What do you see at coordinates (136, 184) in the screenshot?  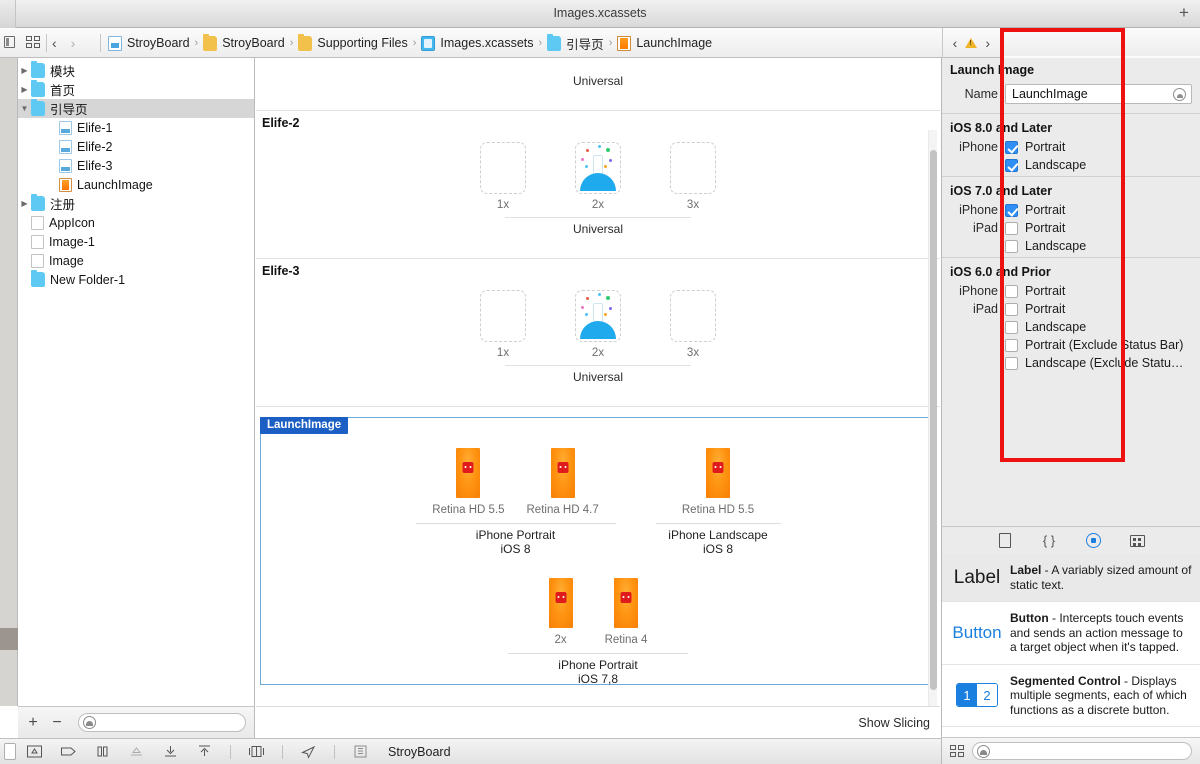 I see `navigator-item-6: LaunchImage` at bounding box center [136, 184].